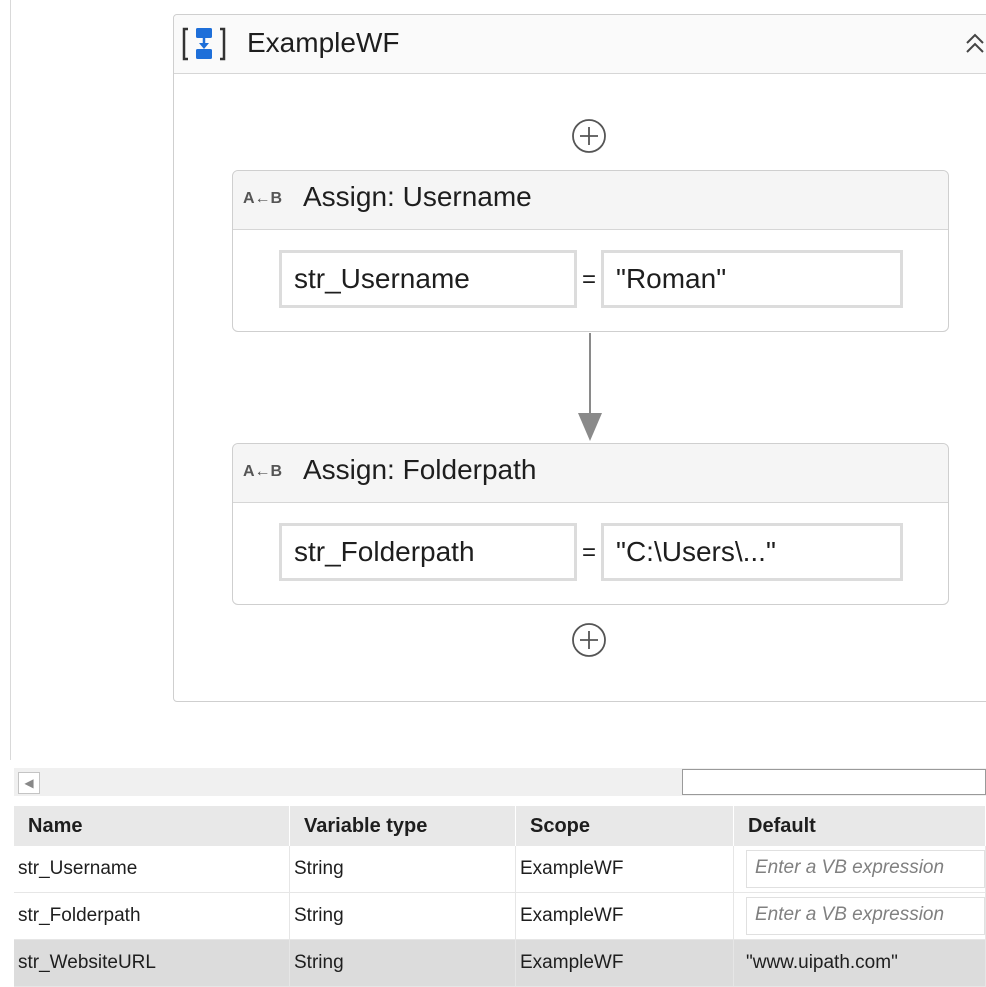  What do you see at coordinates (323, 42) in the screenshot?
I see `sequence-title: ExampleWF` at bounding box center [323, 42].